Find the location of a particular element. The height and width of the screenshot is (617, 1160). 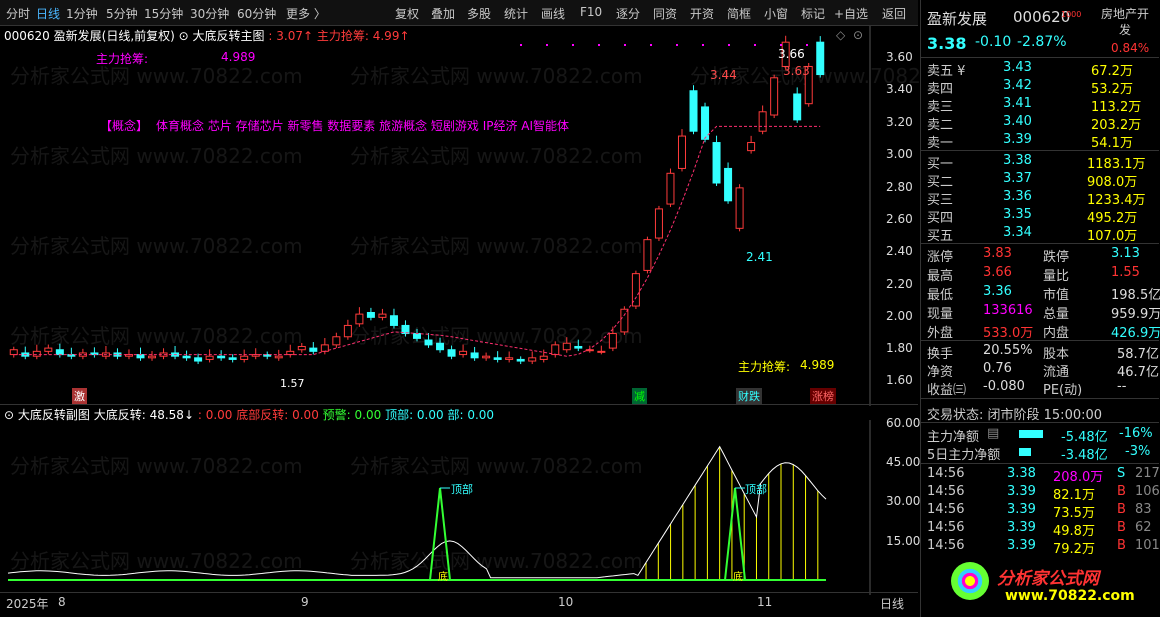

toolbar-btn-zhufen: 逐分 is located at coordinates (628, 13).